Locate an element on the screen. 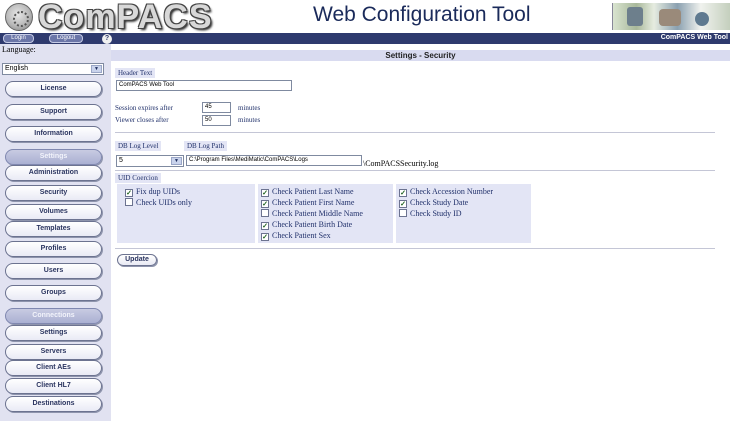  compacs-logo: ComPACS is located at coordinates (125, 18).